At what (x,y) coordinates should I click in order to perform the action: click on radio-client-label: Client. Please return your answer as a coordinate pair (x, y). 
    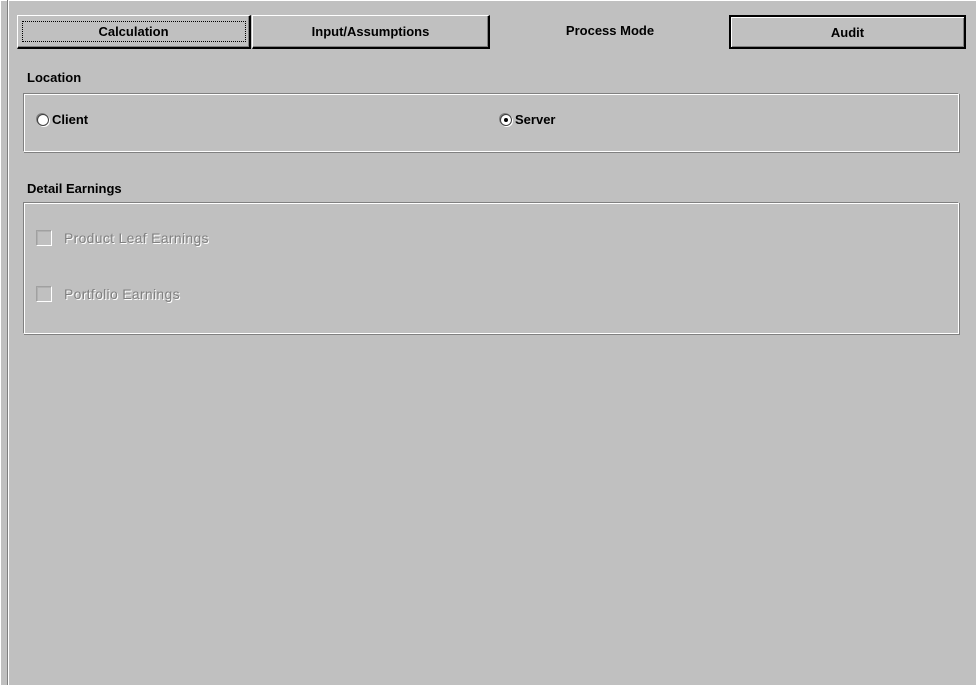
    Looking at the image, I should click on (70, 119).